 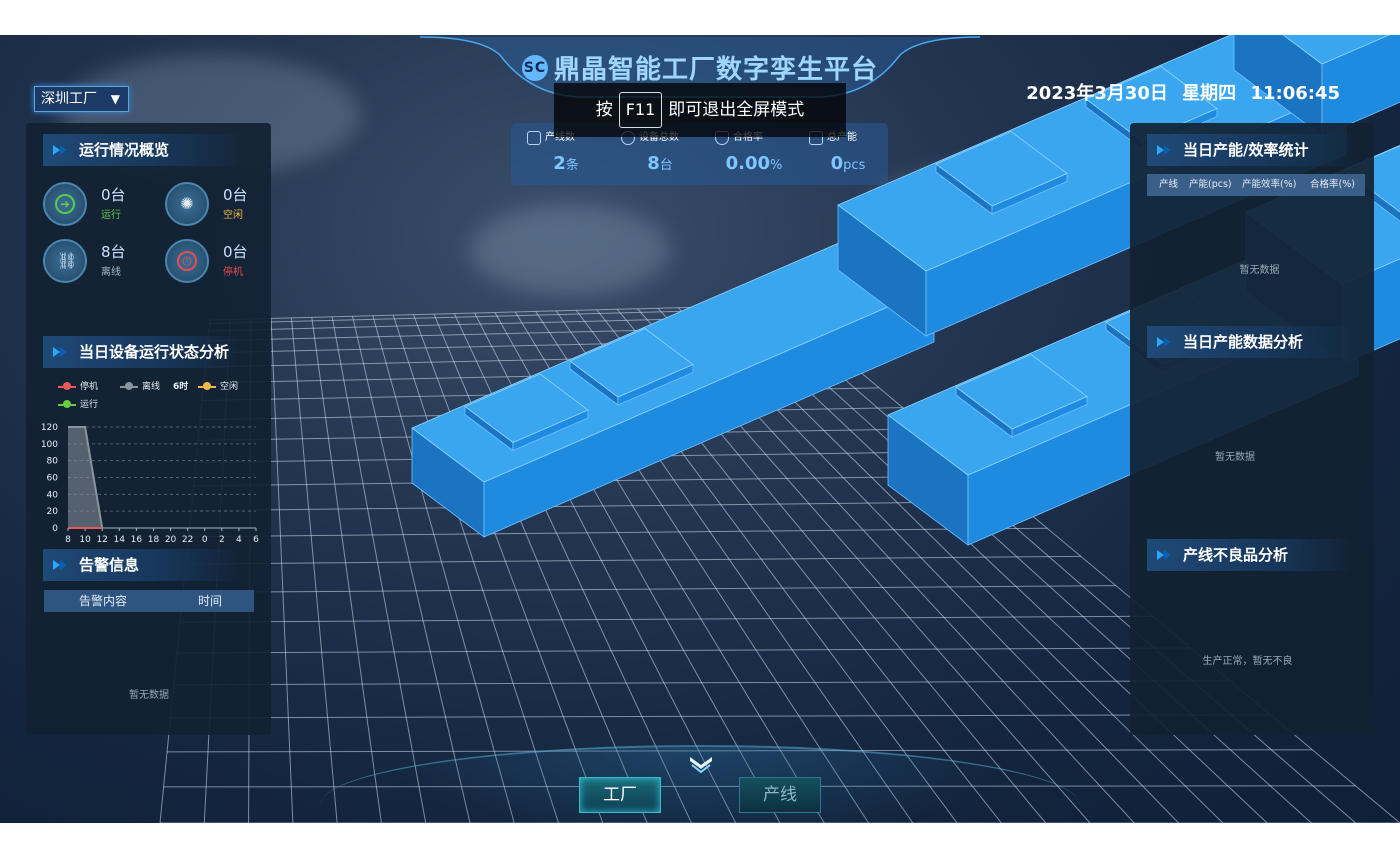 What do you see at coordinates (205, 540) in the screenshot?
I see `x-tick-label: 0` at bounding box center [205, 540].